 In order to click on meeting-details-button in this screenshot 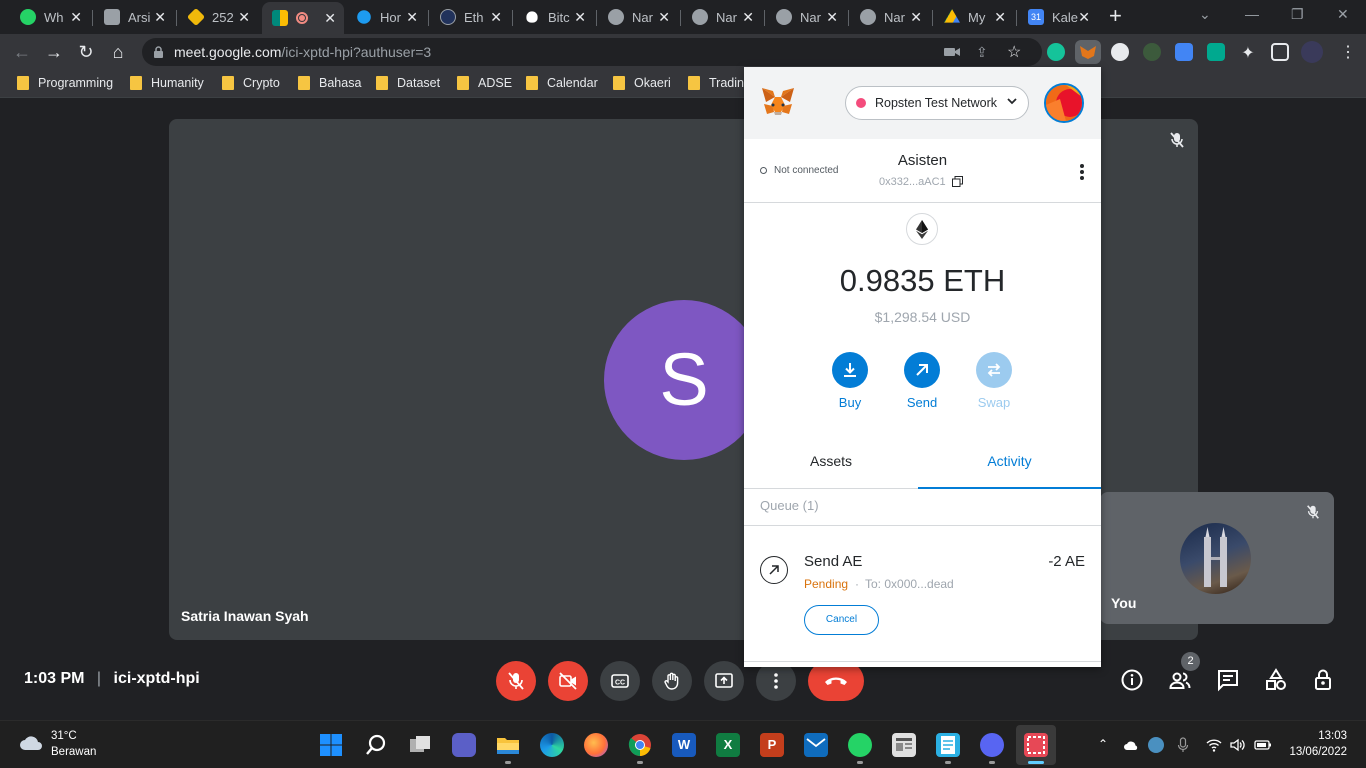, I will do `click(1132, 680)`.